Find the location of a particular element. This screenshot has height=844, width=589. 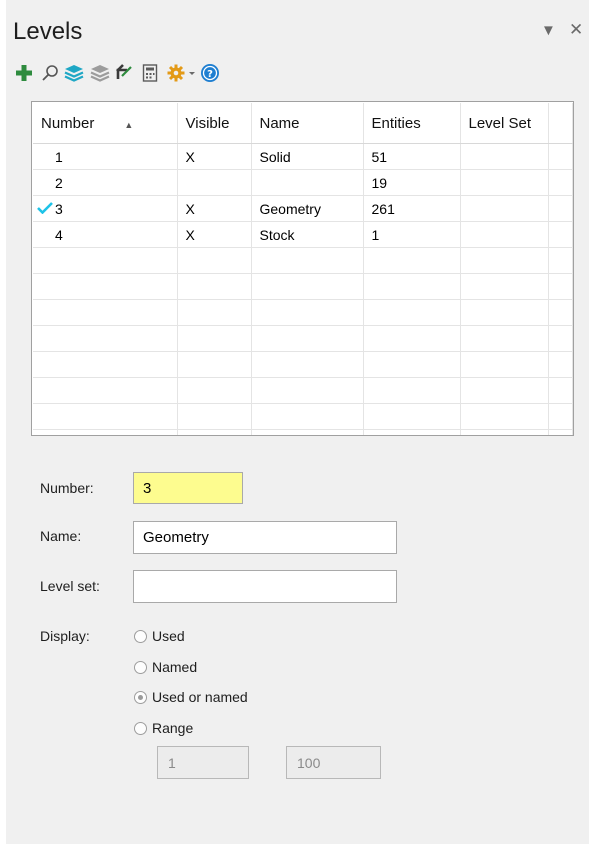

column-header-level-set: Level Set is located at coordinates (504, 123).